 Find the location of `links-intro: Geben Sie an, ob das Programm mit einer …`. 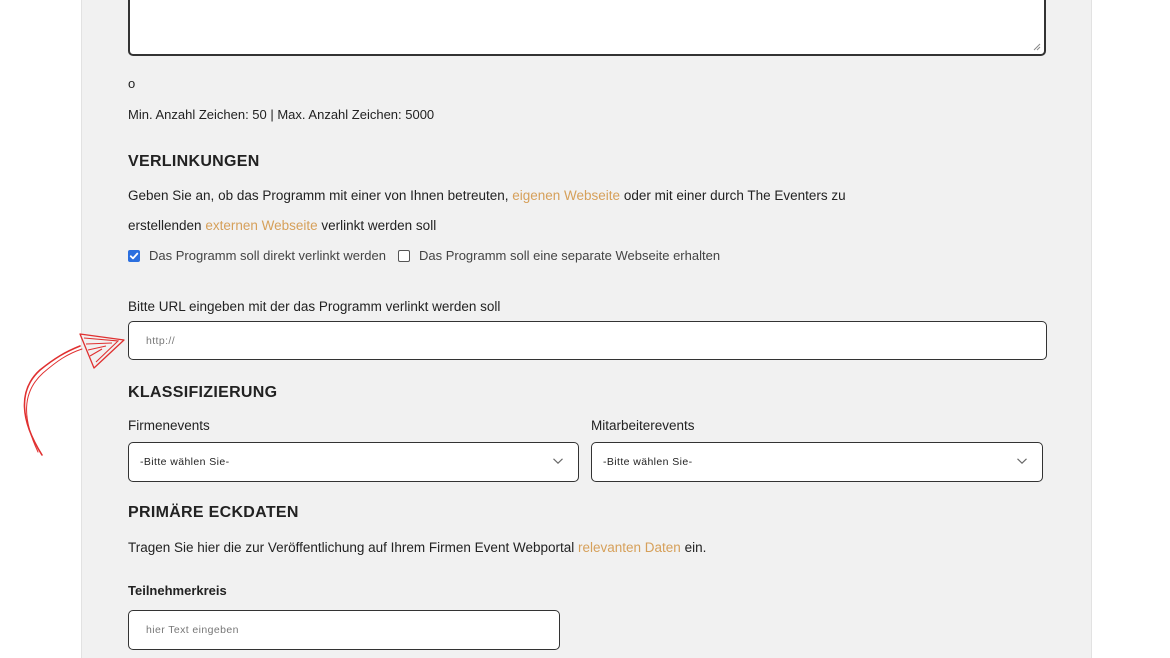

links-intro: Geben Sie an, ob das Programm mit einer … is located at coordinates (487, 210).